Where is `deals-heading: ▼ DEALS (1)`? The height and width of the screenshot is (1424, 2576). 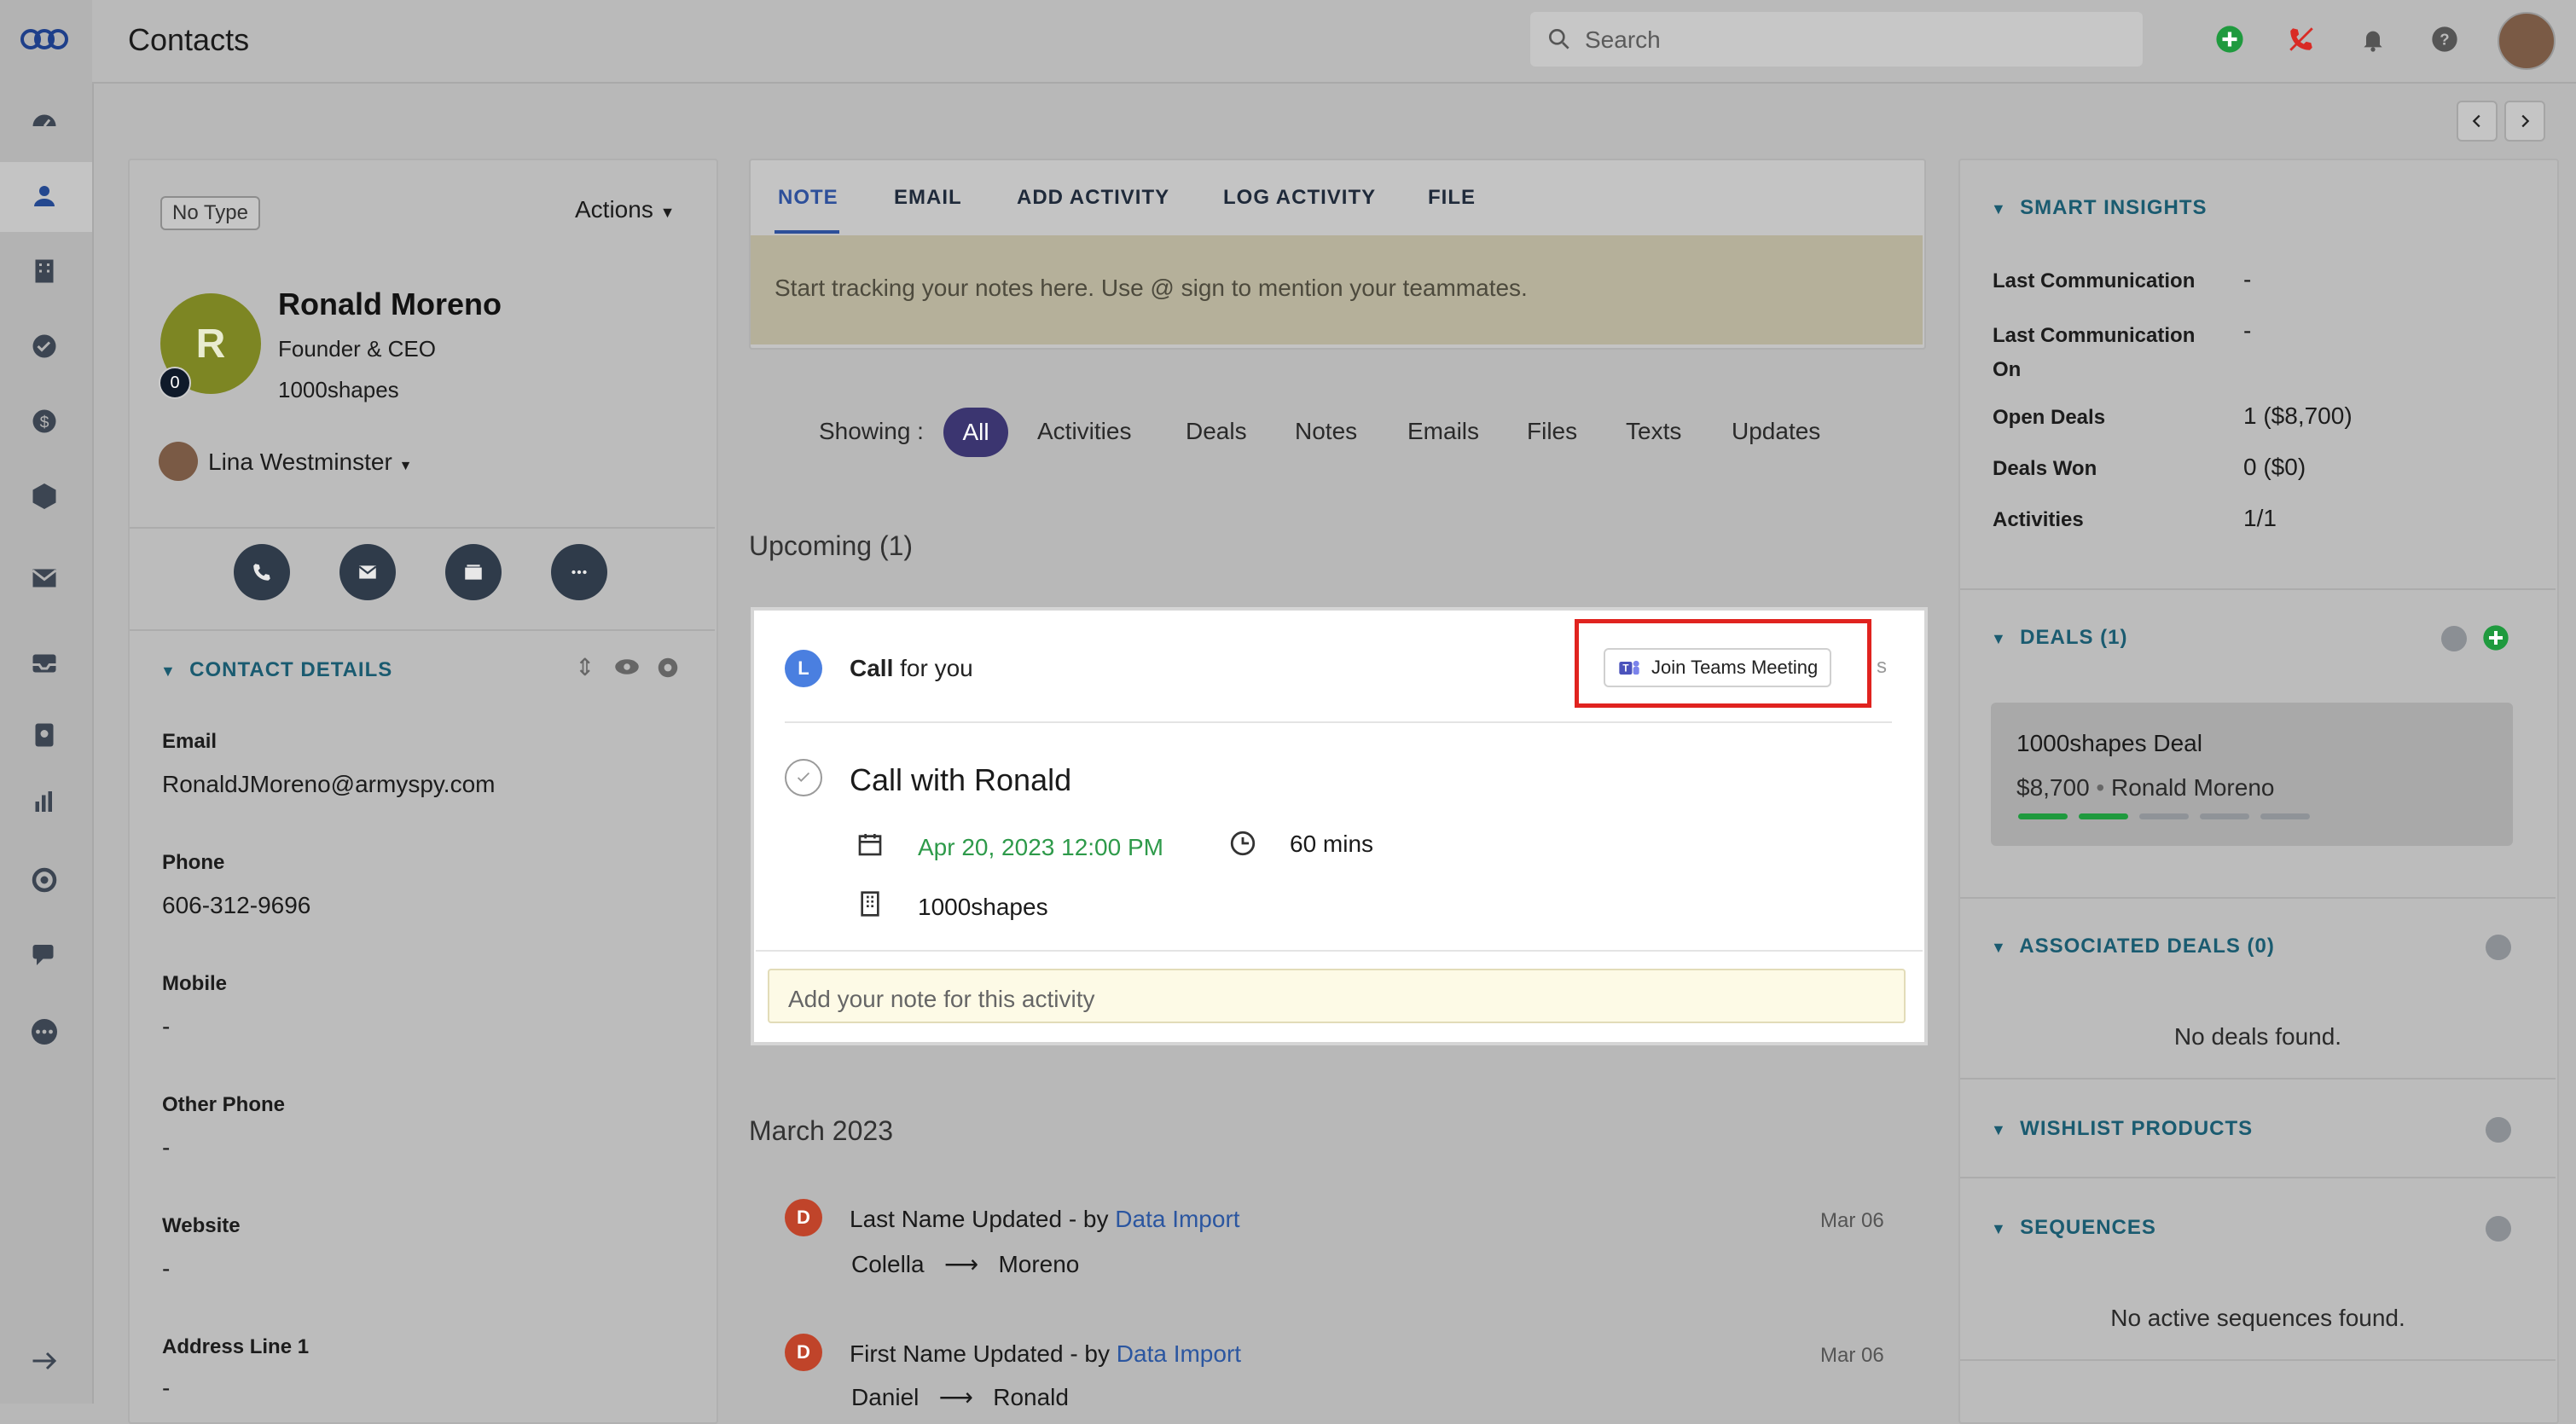
deals-heading: ▼ DEALS (1) is located at coordinates (2059, 638).